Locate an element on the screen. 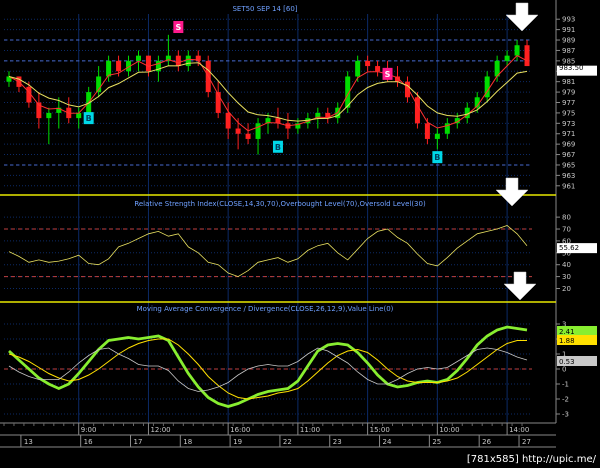  macd-series-line is located at coordinates (268, 369).